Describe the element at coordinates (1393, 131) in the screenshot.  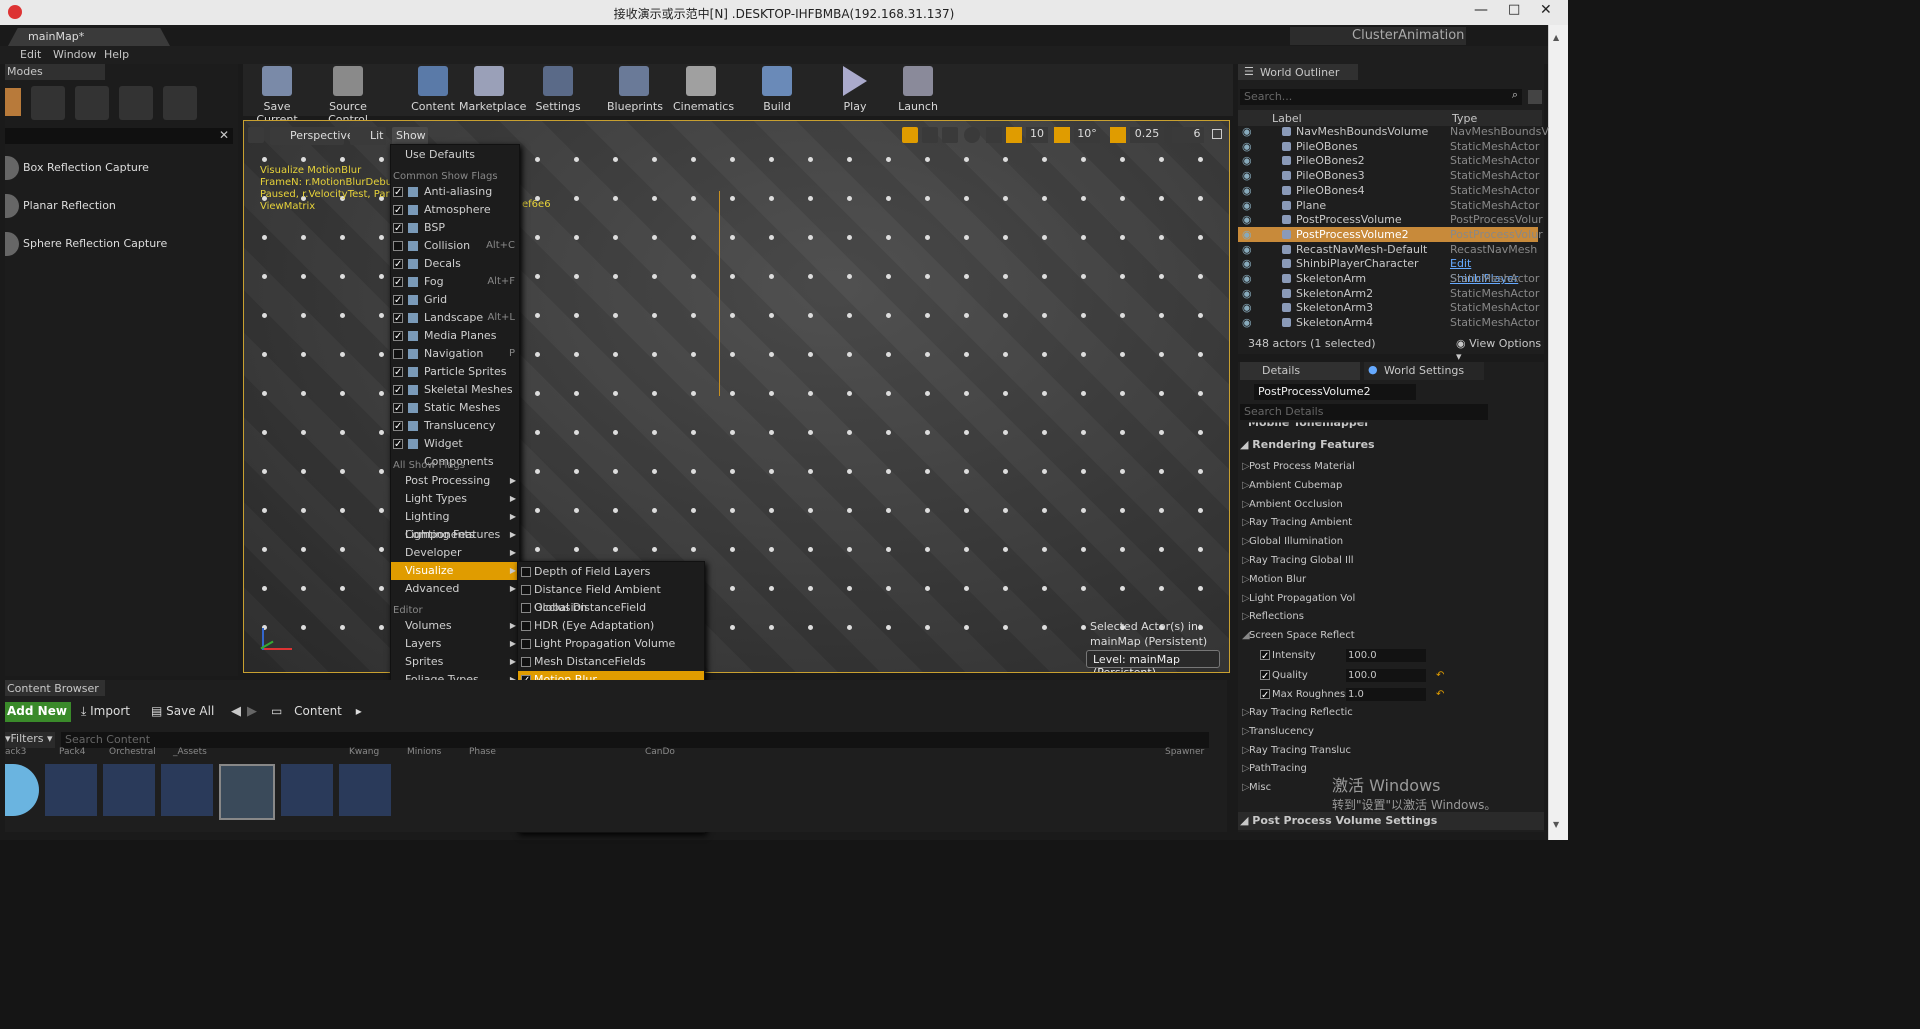
I see `outliner-row: ◉ NavMeshBoundsVolume NavMeshBoundsV` at that location.